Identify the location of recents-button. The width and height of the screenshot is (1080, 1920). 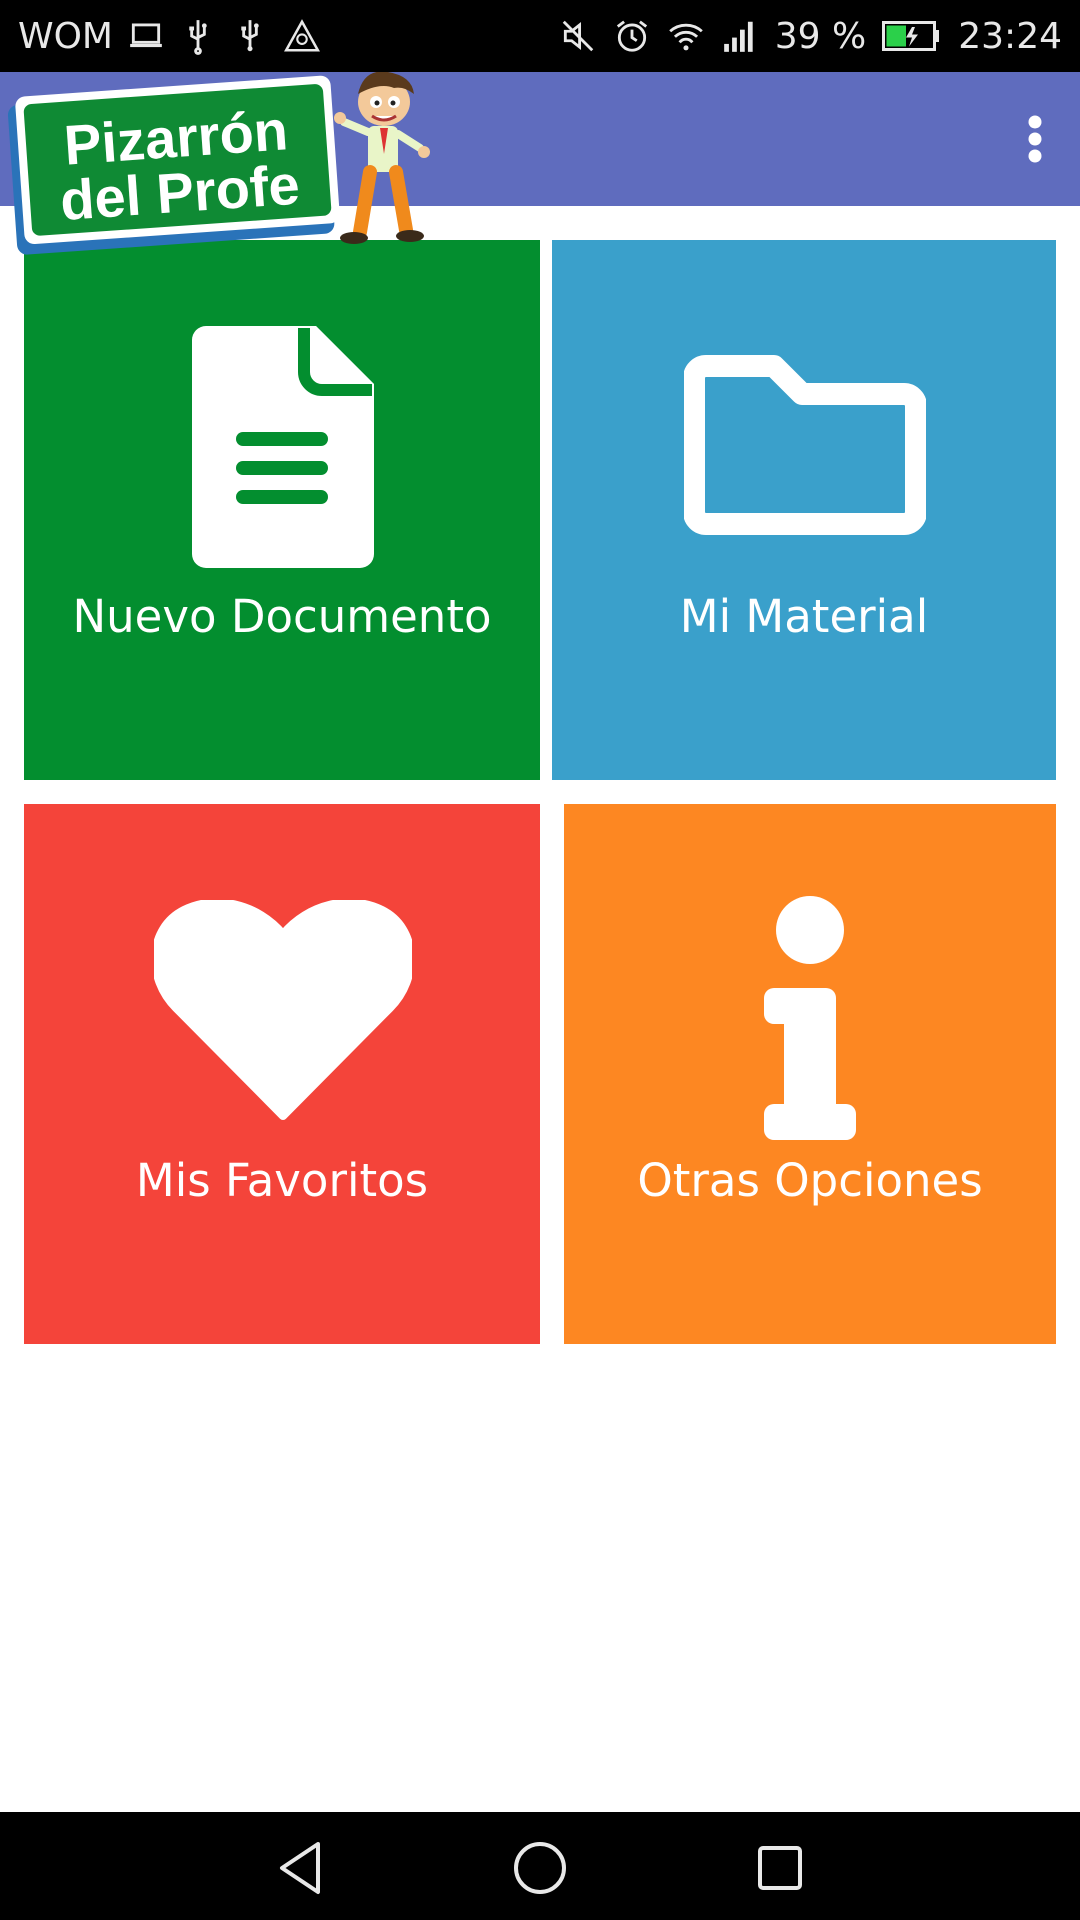
(780, 1868).